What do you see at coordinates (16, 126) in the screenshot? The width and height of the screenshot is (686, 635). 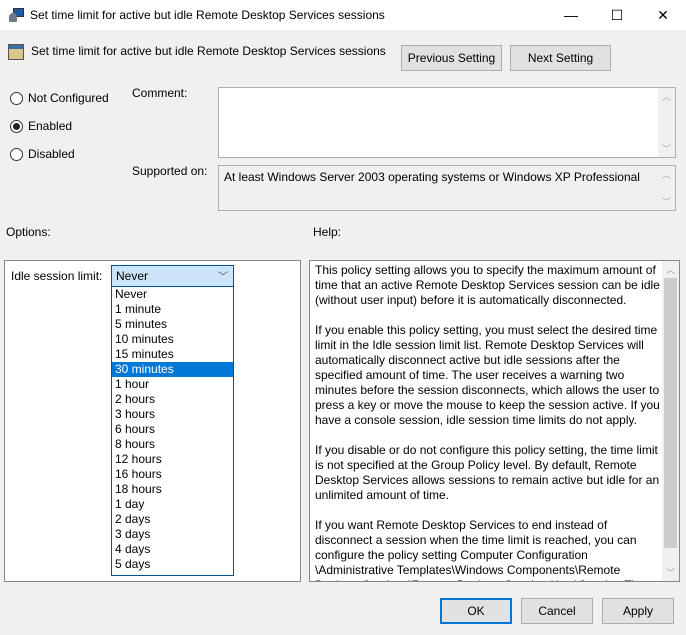 I see `radio-circle-checked` at bounding box center [16, 126].